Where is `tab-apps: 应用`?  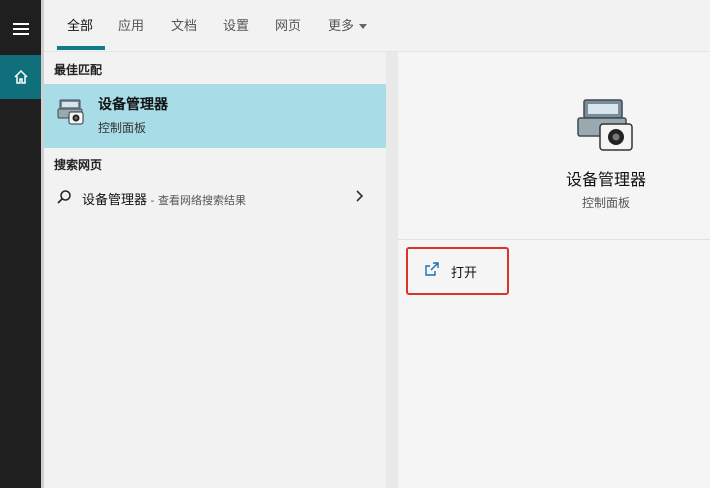
tab-apps: 应用 is located at coordinates (131, 24).